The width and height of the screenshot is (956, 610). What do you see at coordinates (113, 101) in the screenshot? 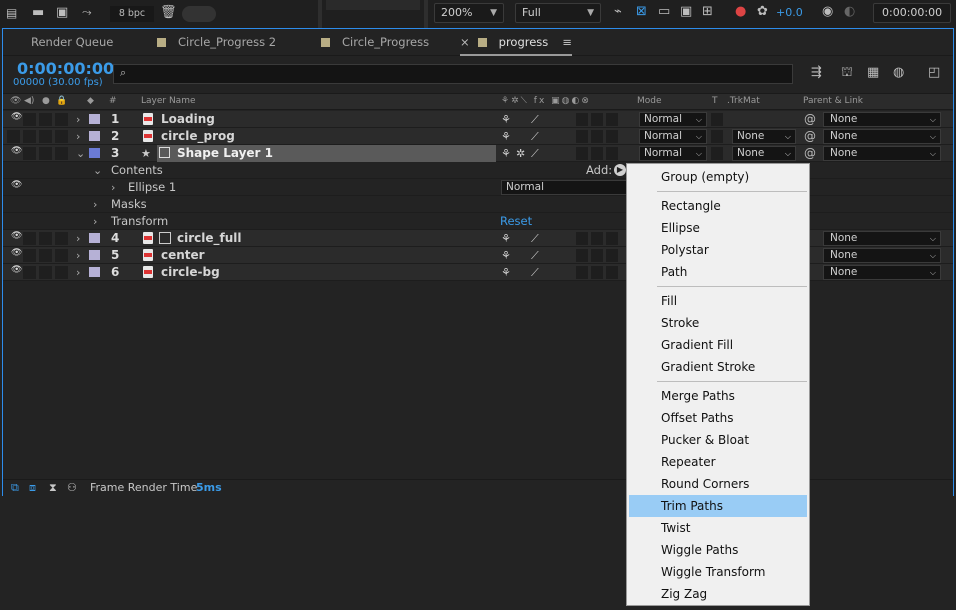
I see `number-column: #` at bounding box center [113, 101].